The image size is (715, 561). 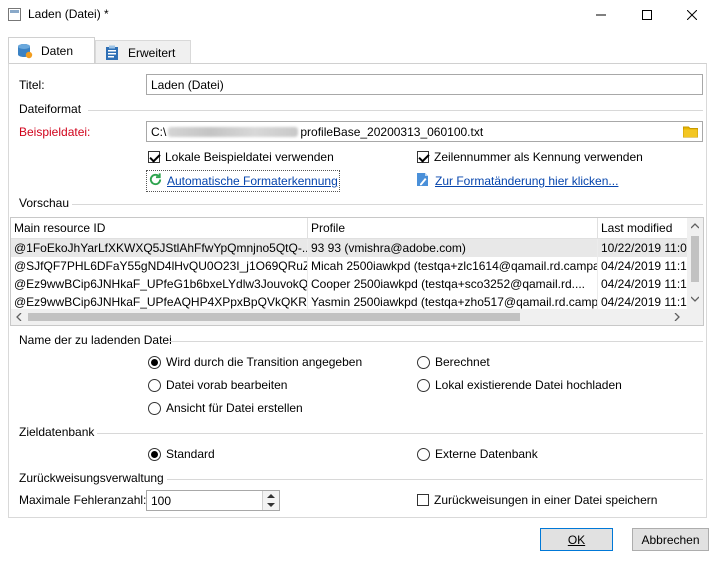 I want to click on close-button, so click(x=692, y=15).